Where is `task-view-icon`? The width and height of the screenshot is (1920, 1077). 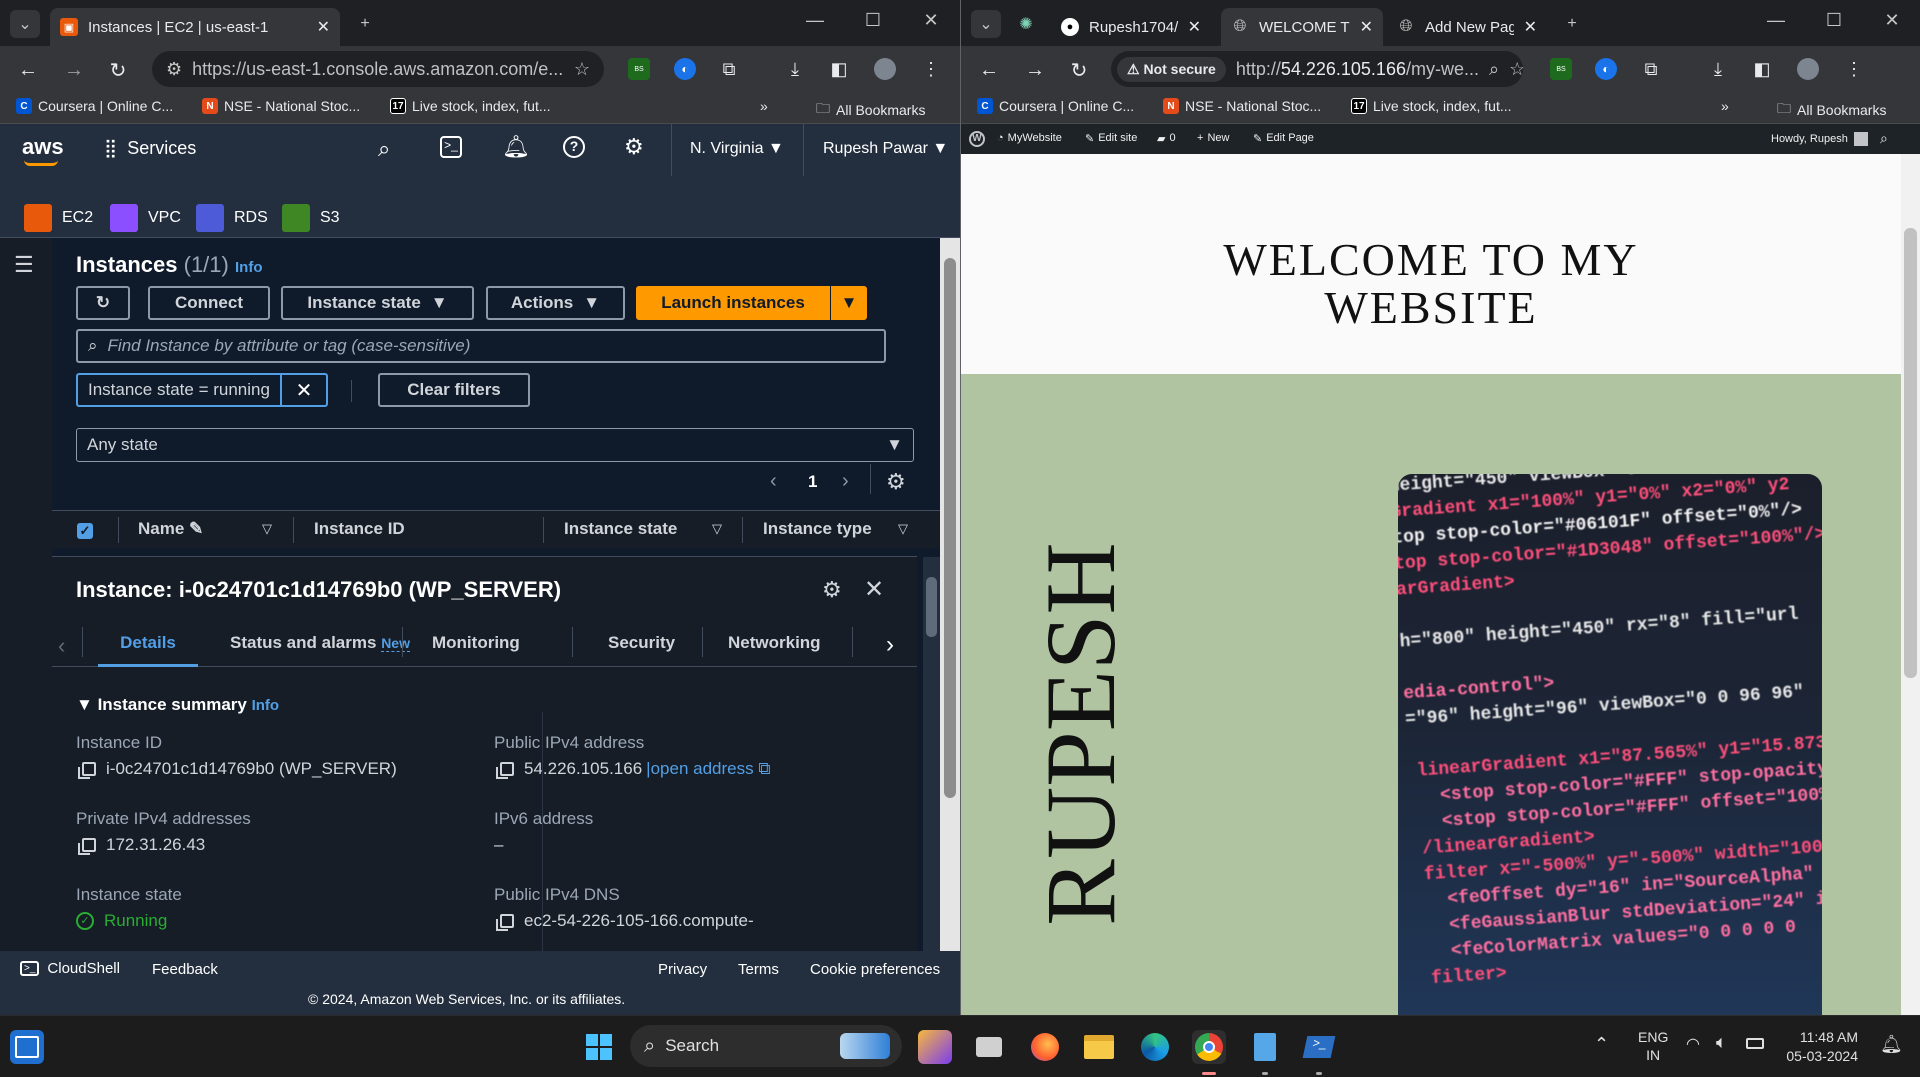 task-view-icon is located at coordinates (989, 1047).